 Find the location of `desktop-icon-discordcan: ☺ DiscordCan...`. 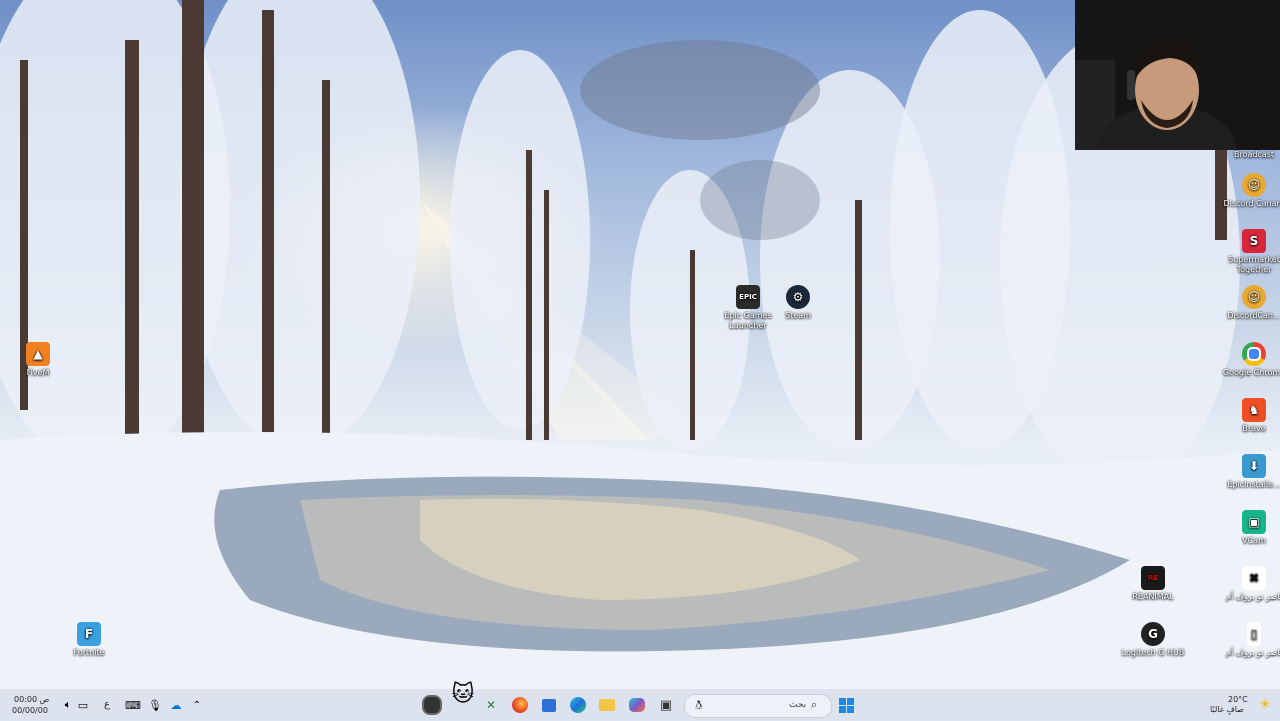

desktop-icon-discordcan: ☺ DiscordCan... is located at coordinates (1251, 303).